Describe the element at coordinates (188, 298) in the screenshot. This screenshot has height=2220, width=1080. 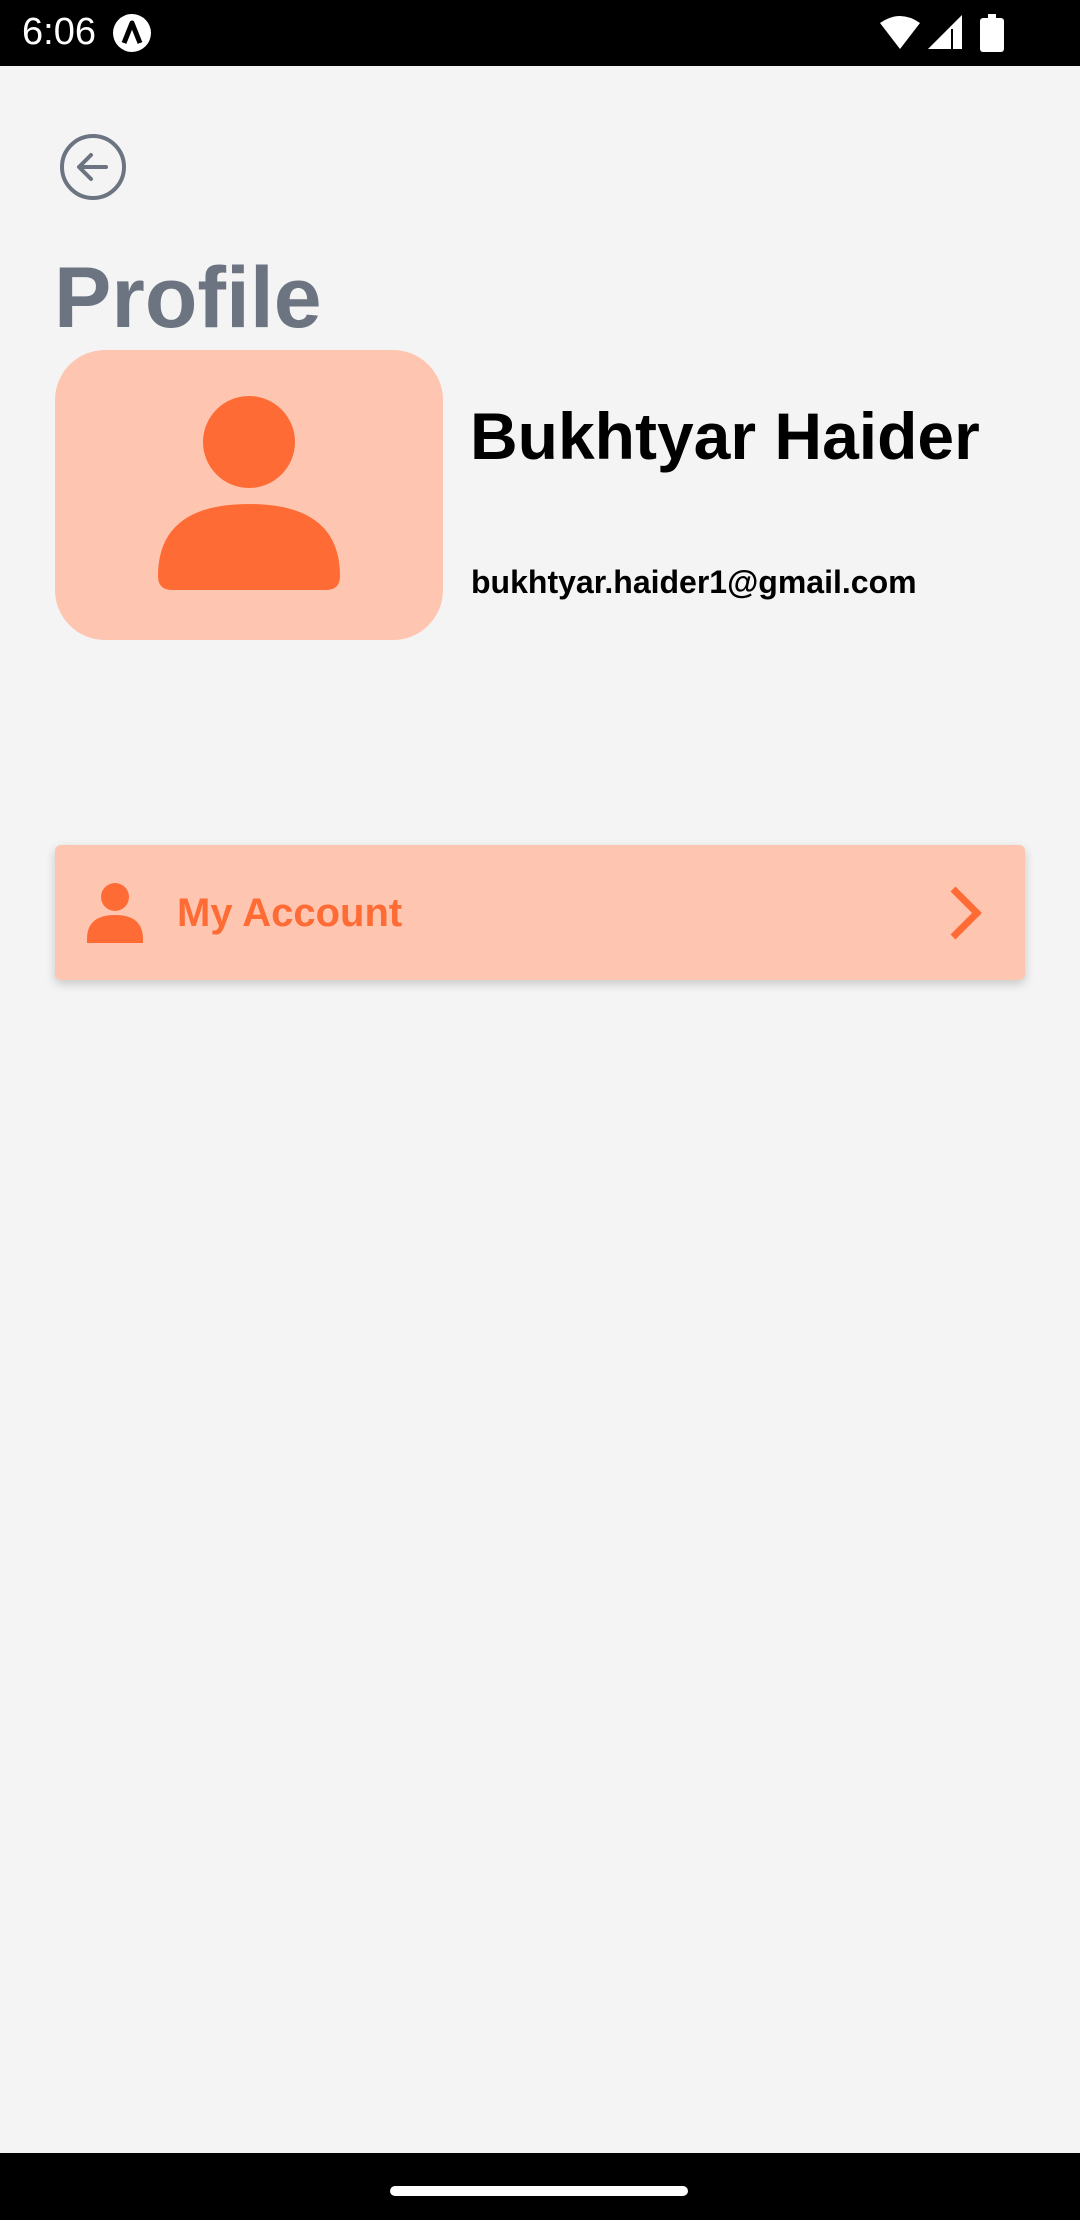
I see `page-title: Profile` at that location.